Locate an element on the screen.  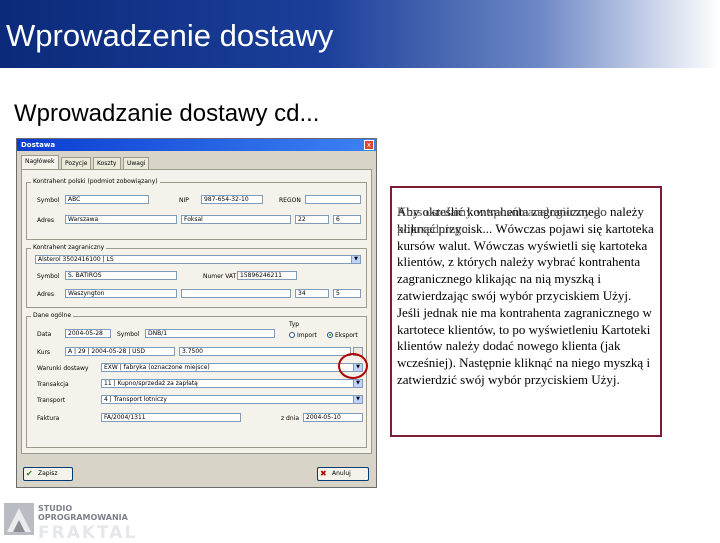
close-icon: x is located at coordinates (369, 145).